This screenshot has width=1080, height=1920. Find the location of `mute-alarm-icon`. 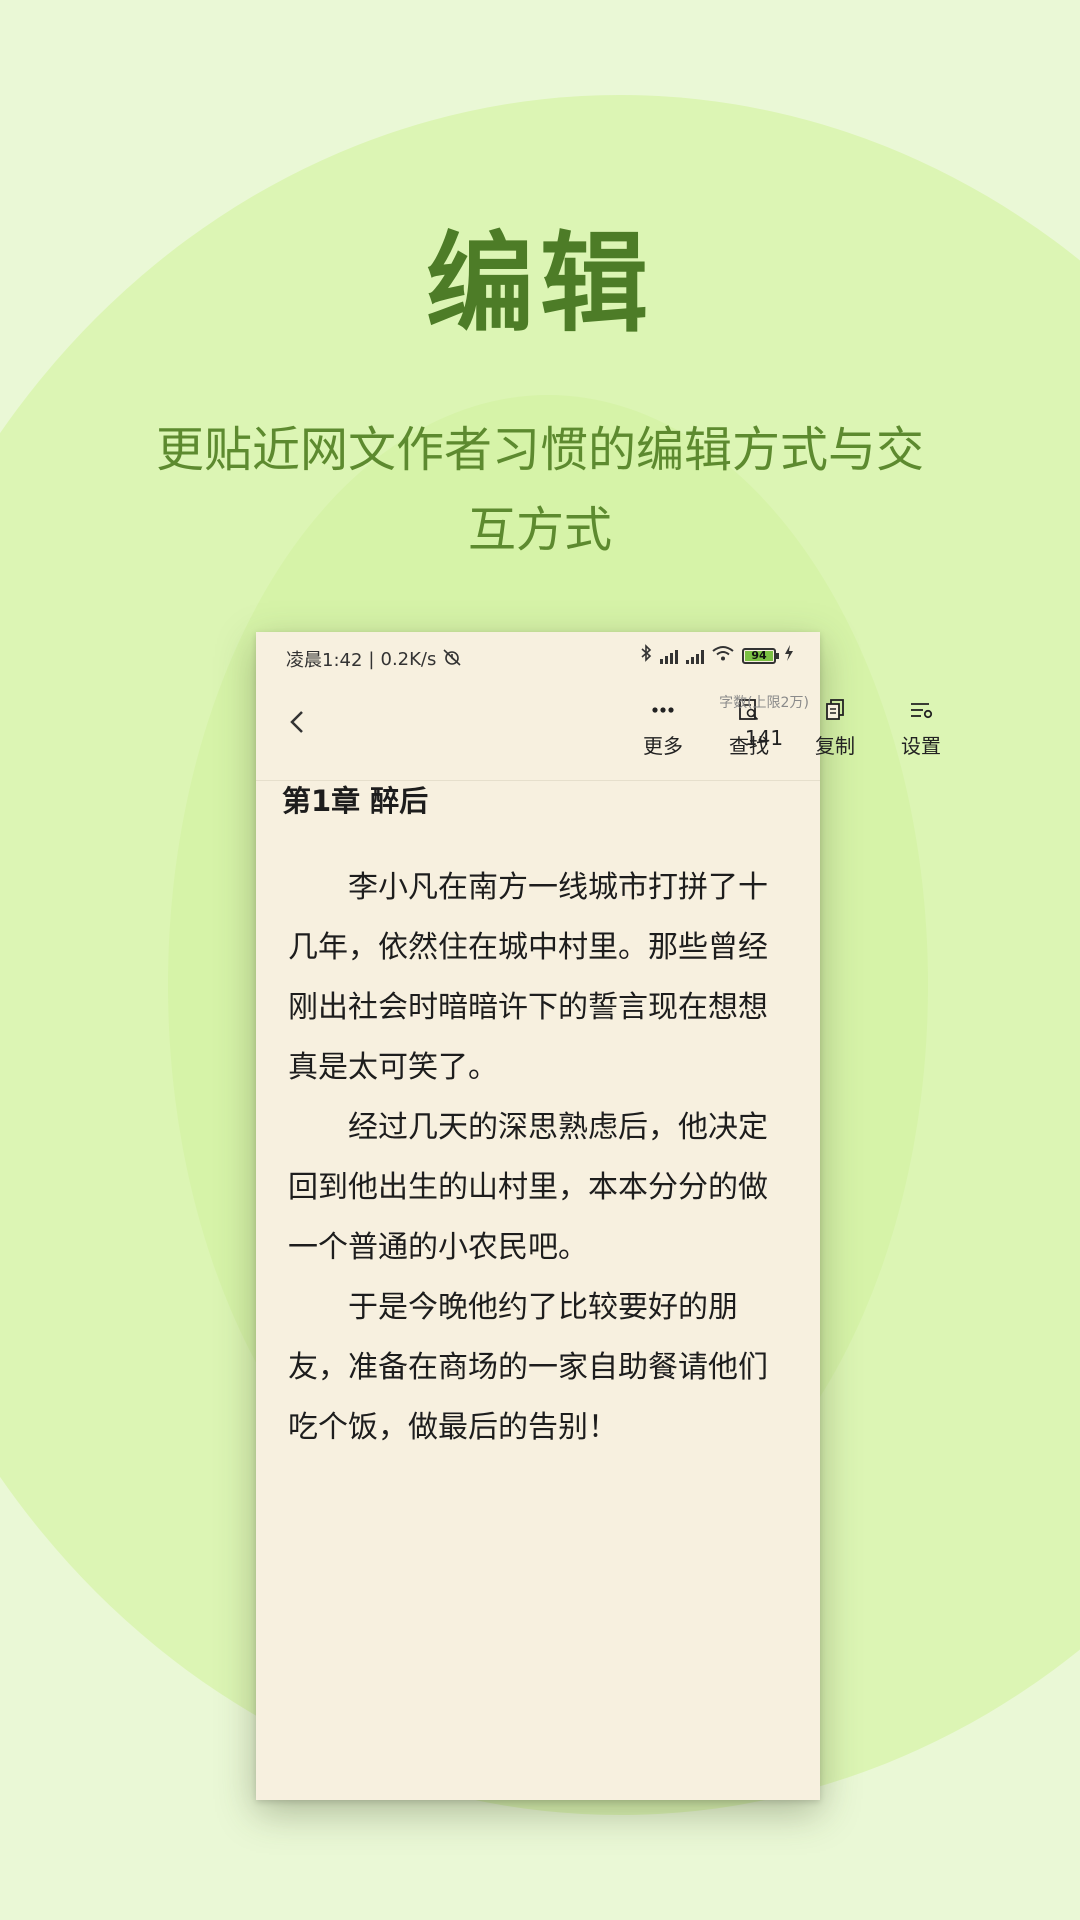

mute-alarm-icon is located at coordinates (452, 659).